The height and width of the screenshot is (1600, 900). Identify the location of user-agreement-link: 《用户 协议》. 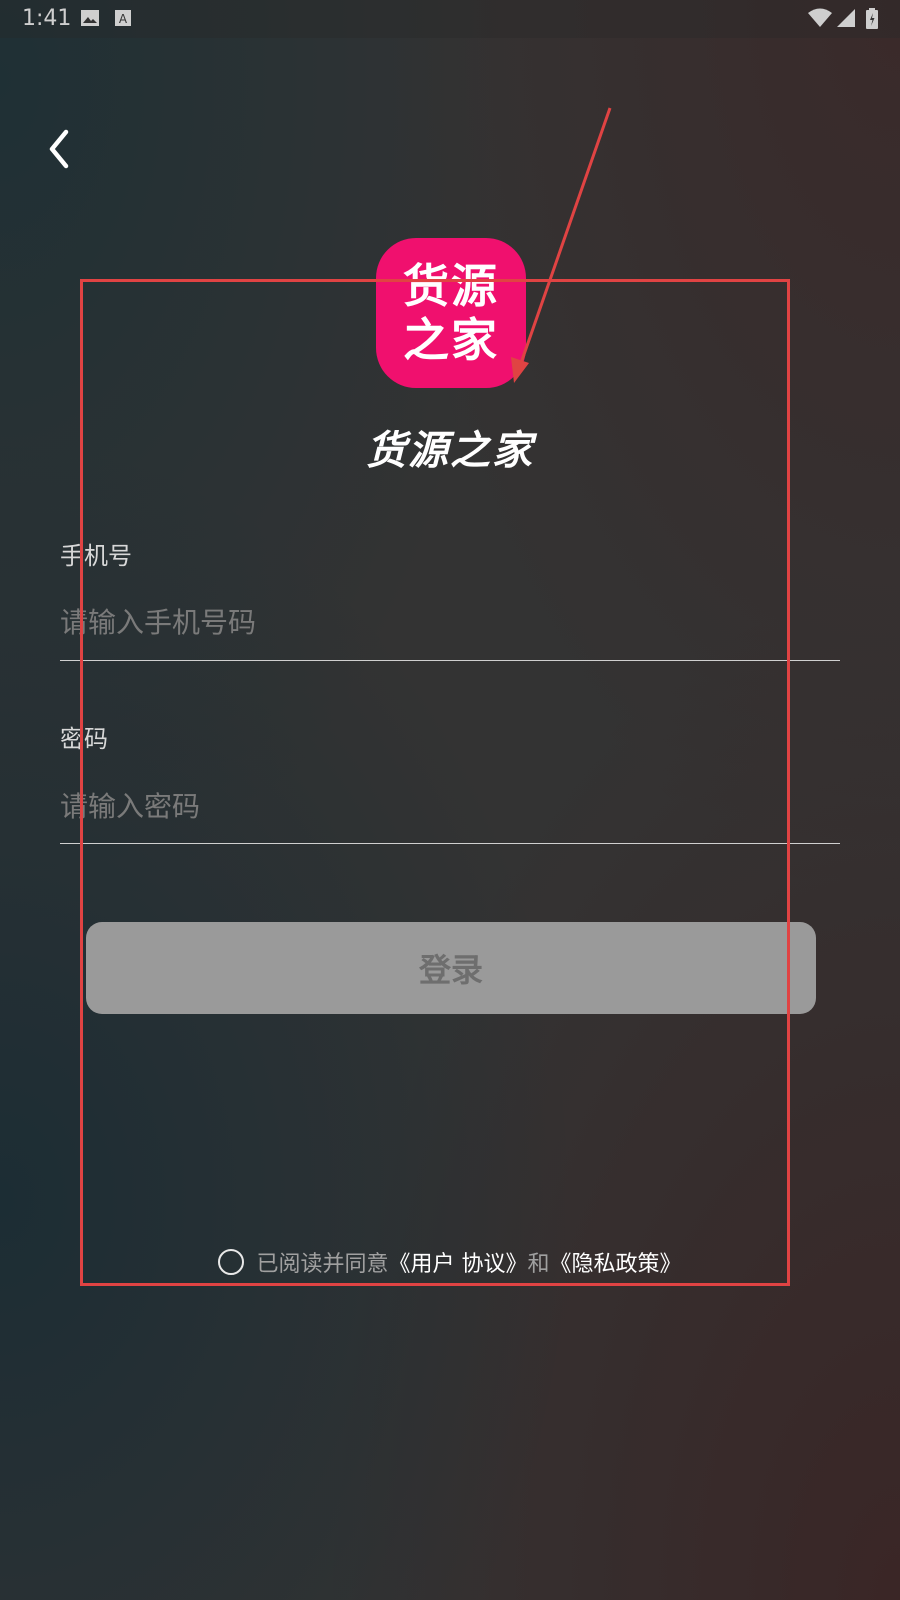
(457, 1264).